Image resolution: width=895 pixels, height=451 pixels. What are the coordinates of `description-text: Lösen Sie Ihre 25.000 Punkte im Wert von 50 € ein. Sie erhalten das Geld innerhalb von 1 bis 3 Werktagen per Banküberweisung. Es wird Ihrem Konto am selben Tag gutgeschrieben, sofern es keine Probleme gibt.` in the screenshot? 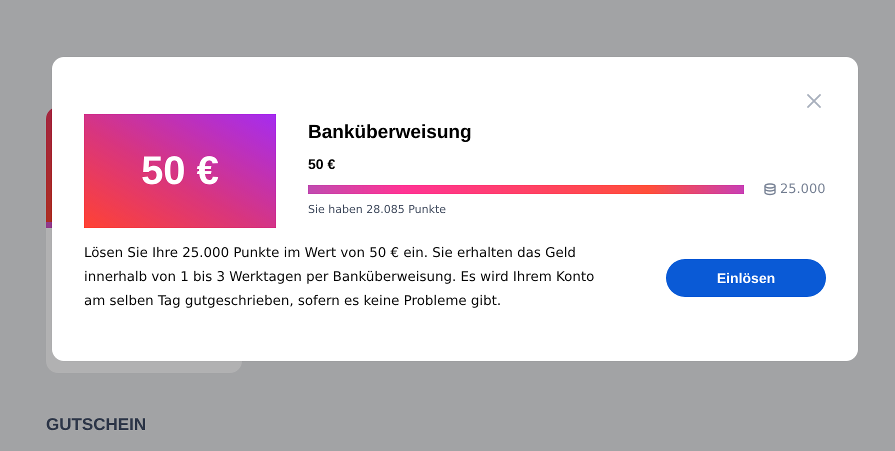 It's located at (340, 278).